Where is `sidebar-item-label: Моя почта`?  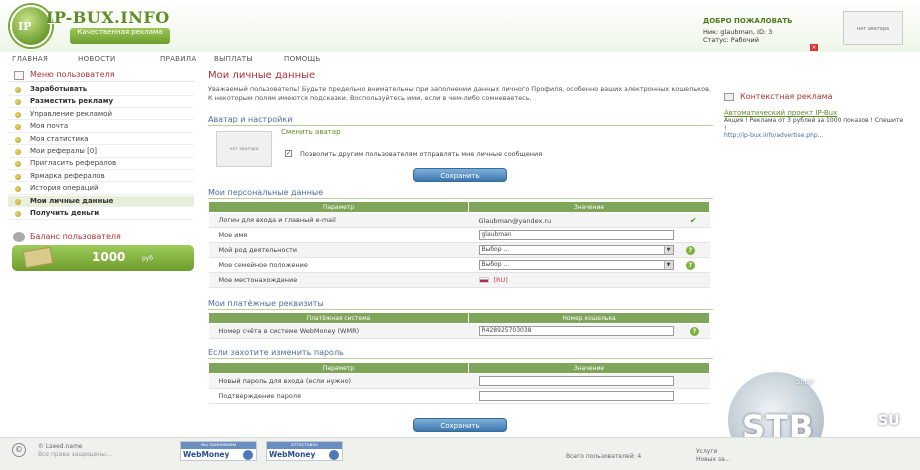 sidebar-item-label: Моя почта is located at coordinates (49, 126).